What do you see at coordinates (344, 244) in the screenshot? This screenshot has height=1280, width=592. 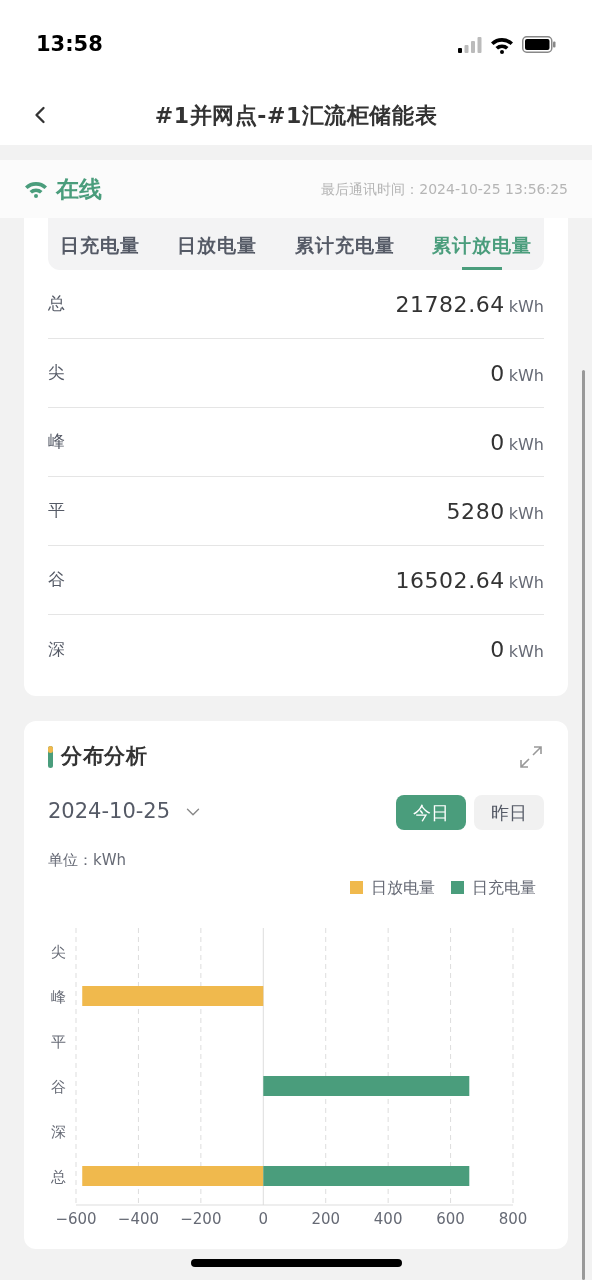 I see `tab: 累计充电量` at bounding box center [344, 244].